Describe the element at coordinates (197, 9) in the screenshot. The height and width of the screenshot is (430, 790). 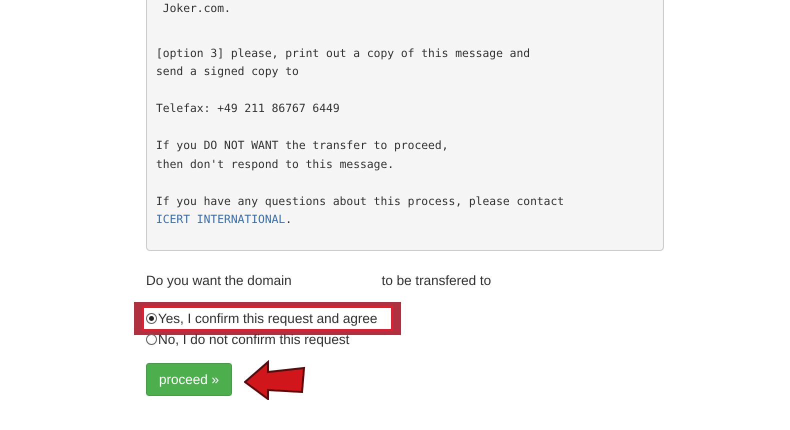
I see `message-line: Joker.com.` at that location.